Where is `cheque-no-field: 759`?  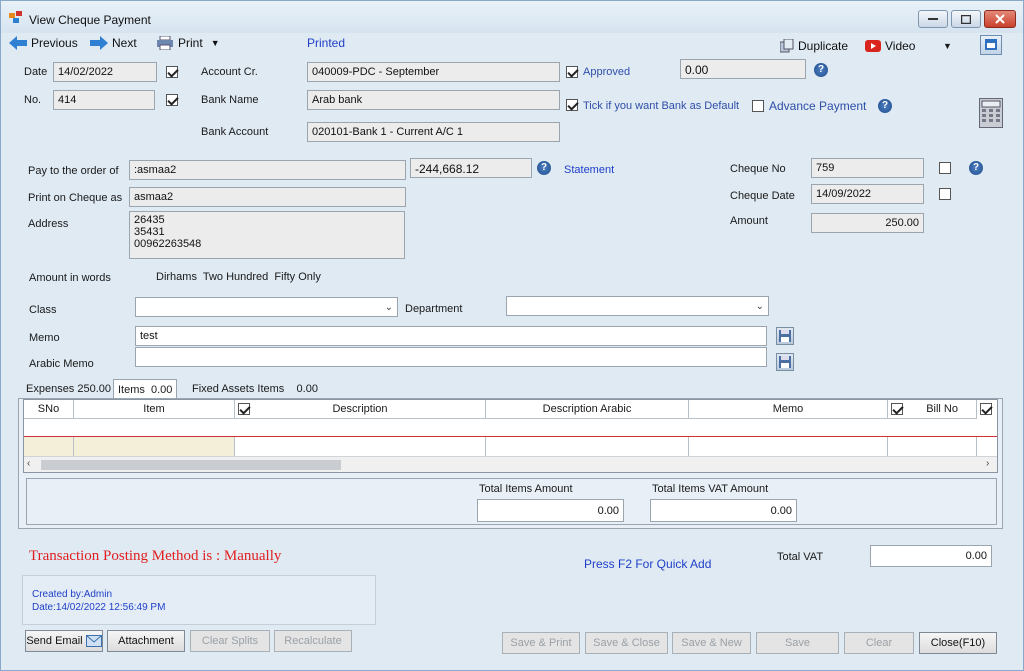
cheque-no-field: 759 is located at coordinates (867, 168).